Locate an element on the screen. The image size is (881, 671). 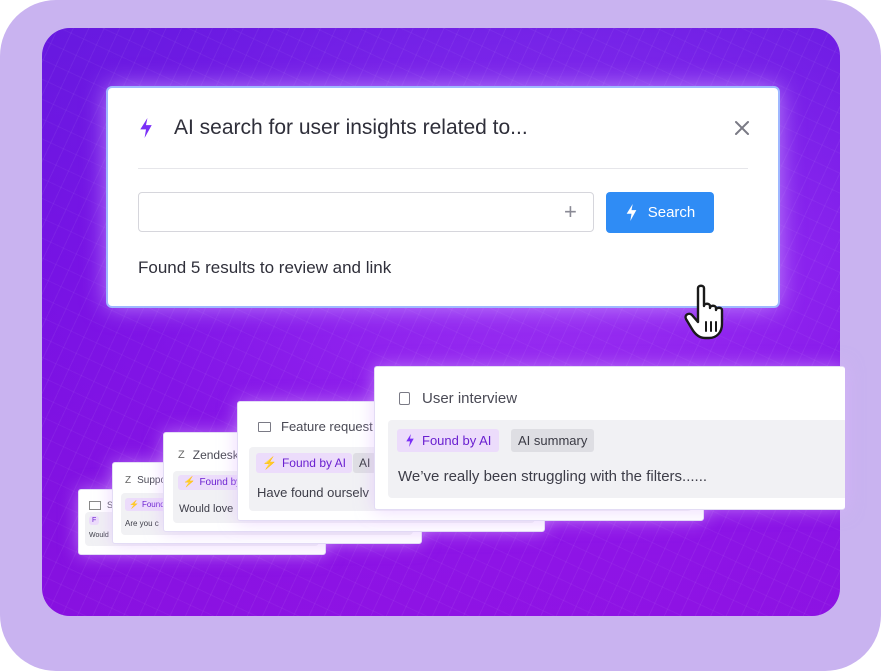
search-button: Search is located at coordinates (660, 212).